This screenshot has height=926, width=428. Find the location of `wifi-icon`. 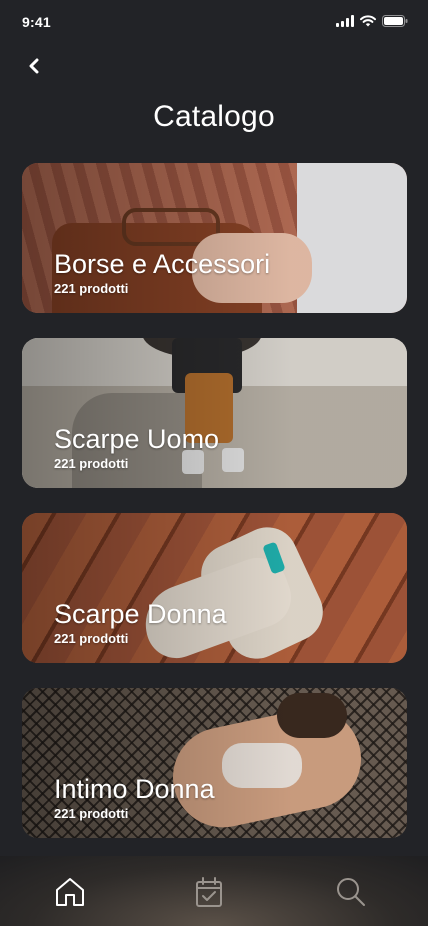

wifi-icon is located at coordinates (368, 21).